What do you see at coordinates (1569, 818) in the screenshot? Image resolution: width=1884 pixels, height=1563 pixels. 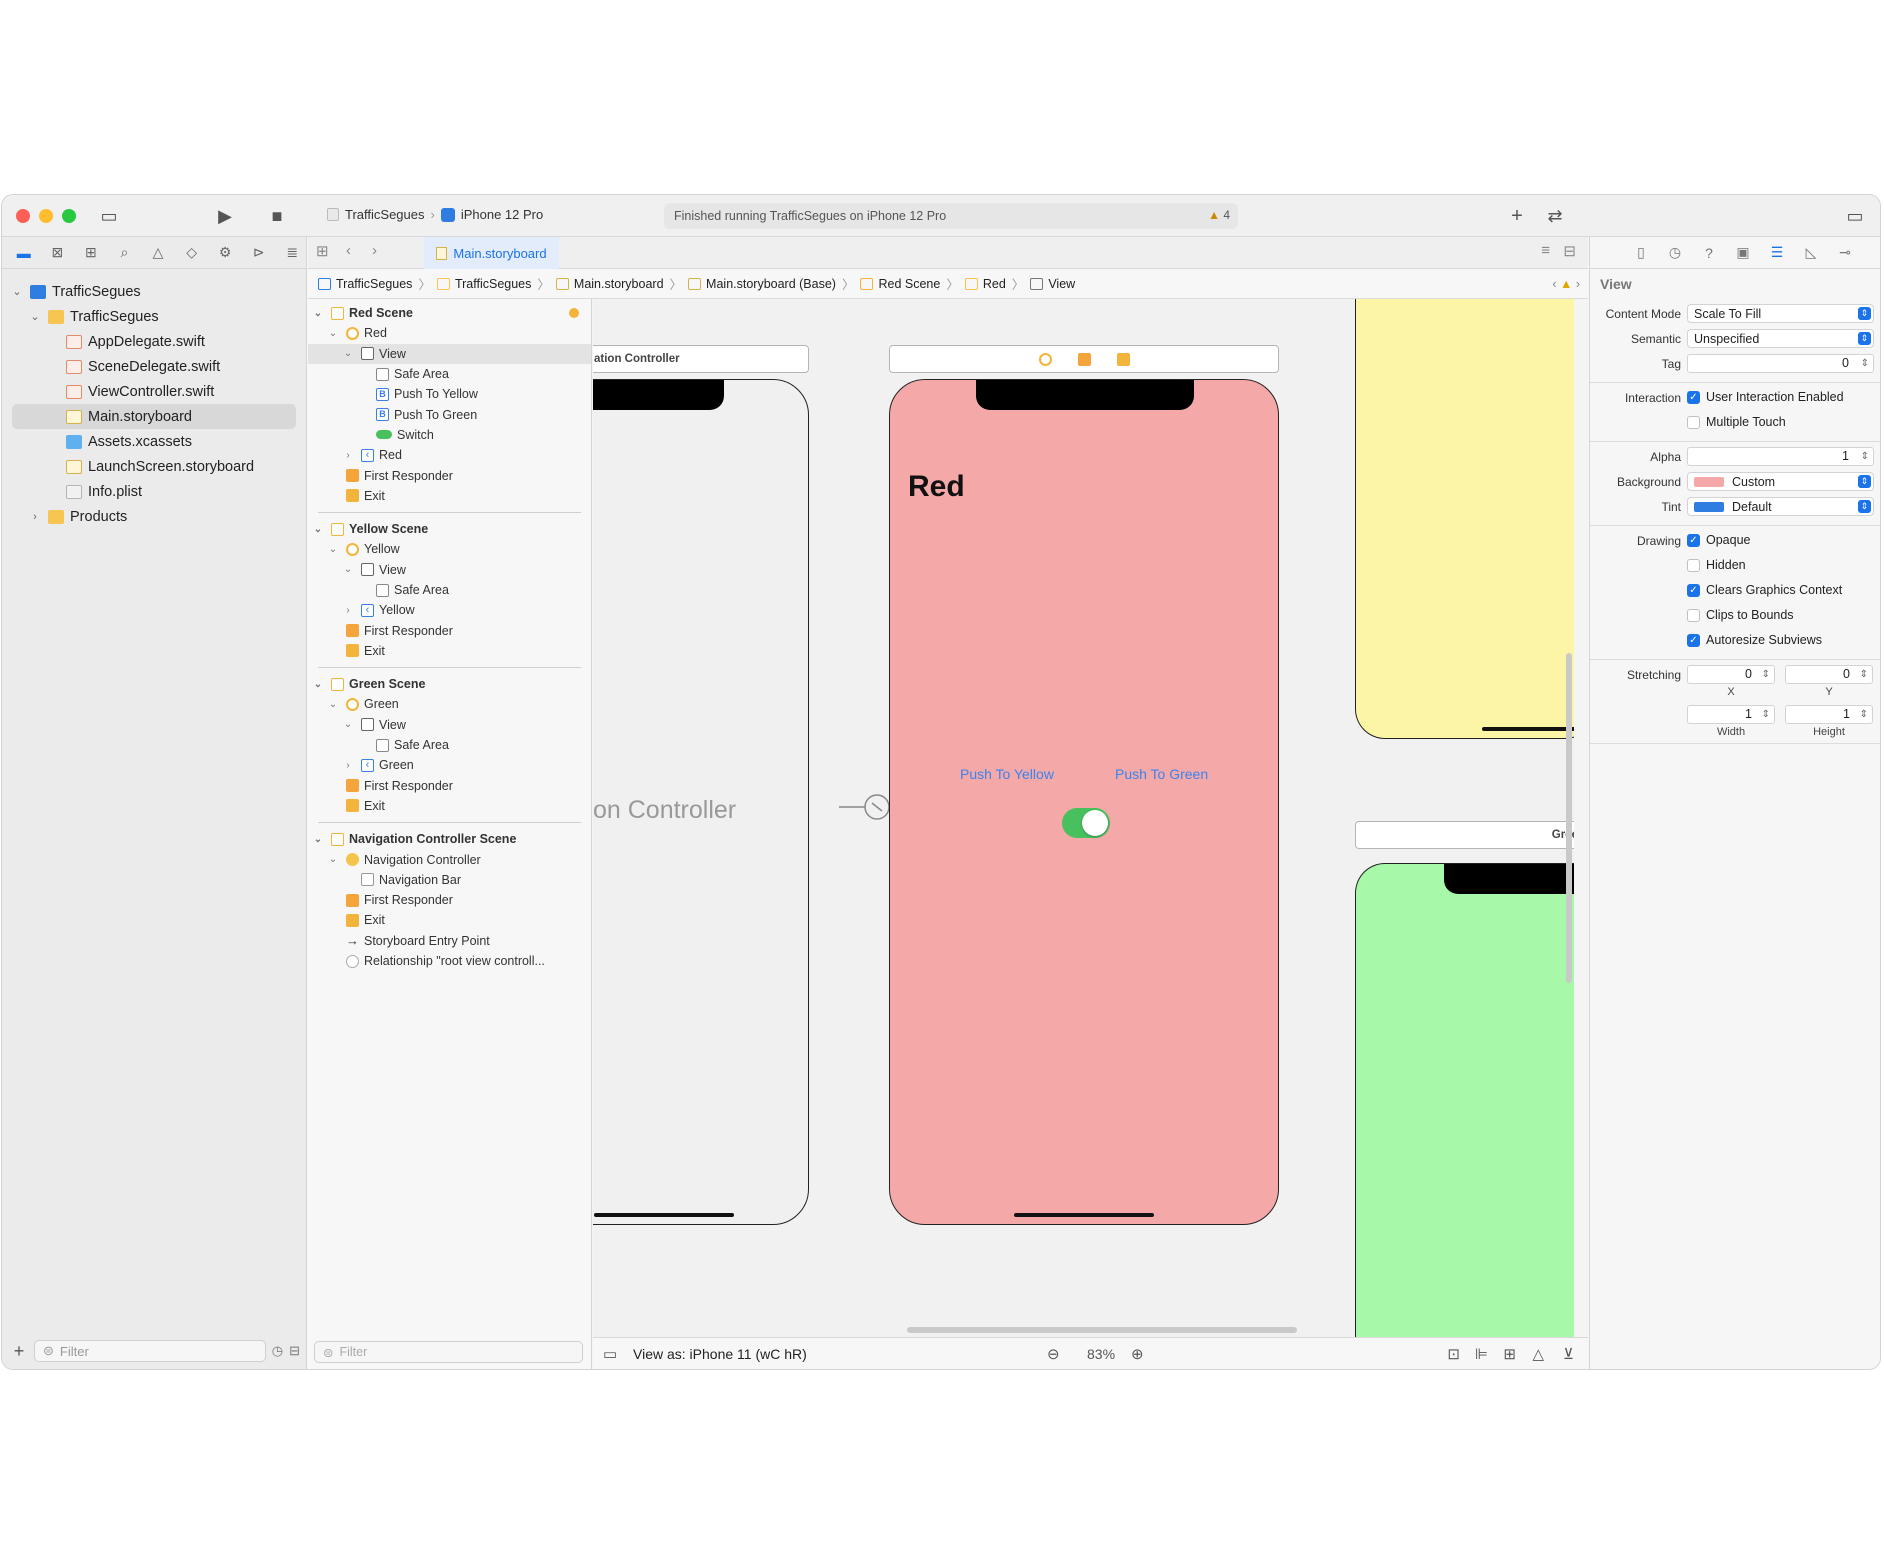 I see `canvas-vertical-scrollbar` at bounding box center [1569, 818].